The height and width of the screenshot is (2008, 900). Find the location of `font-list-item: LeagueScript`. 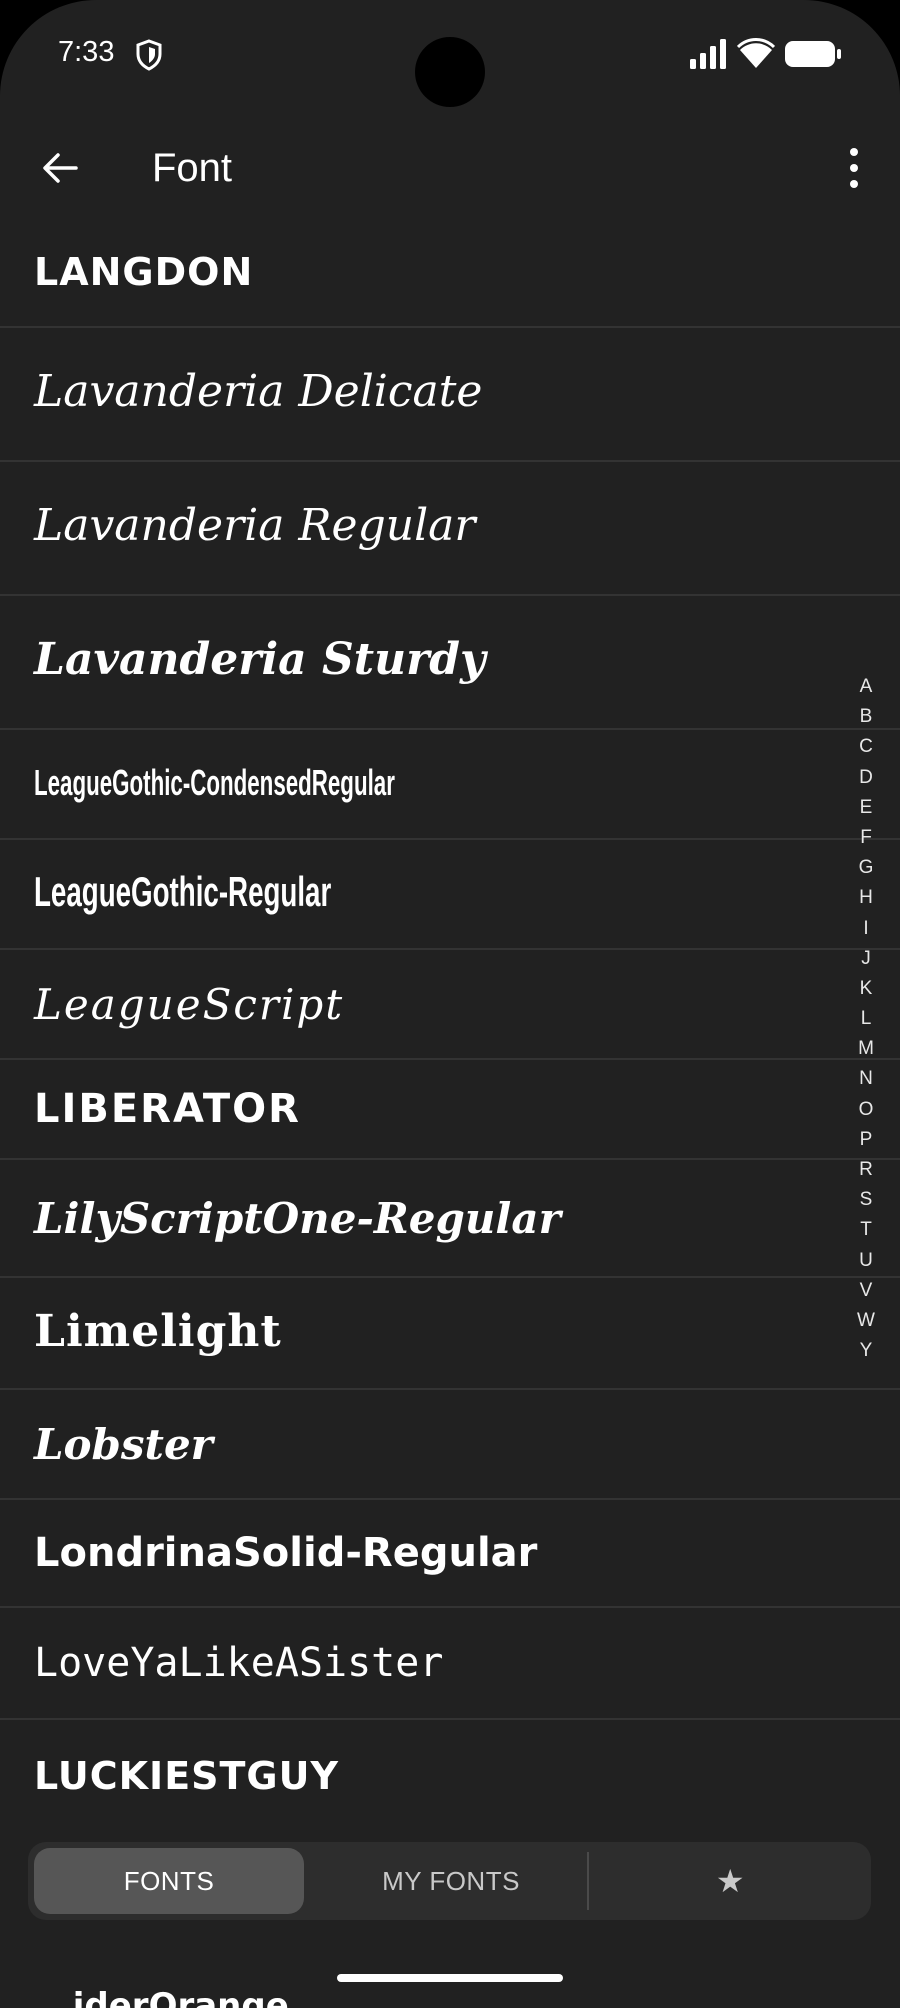

font-list-item: LeagueScript is located at coordinates (450, 1005).